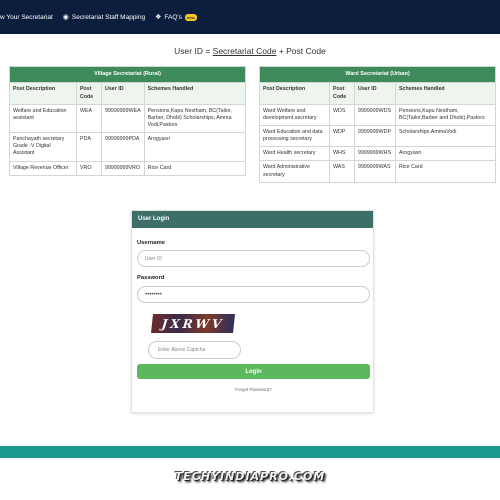 The height and width of the screenshot is (500, 500). What do you see at coordinates (301, 51) in the screenshot?
I see `userid-suffix: + Post Code` at bounding box center [301, 51].